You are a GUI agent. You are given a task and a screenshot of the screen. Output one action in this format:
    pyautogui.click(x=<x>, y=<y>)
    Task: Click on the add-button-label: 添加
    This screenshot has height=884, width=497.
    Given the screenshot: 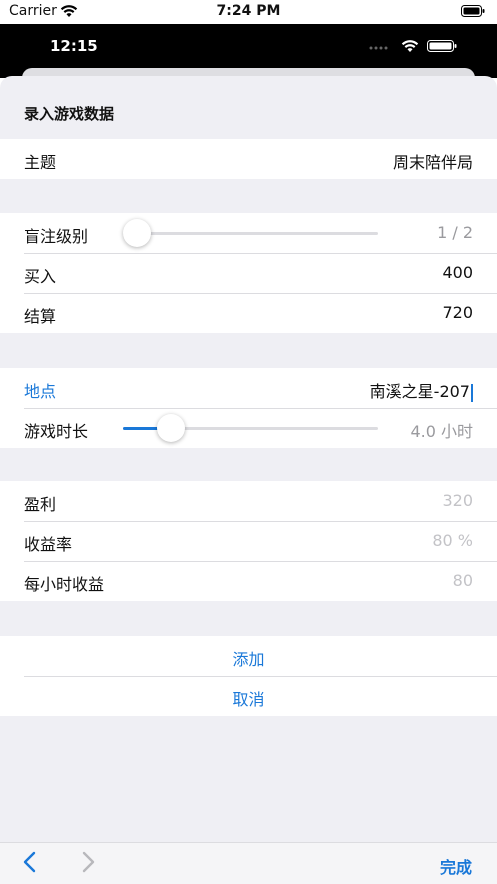 What is the action you would take?
    pyautogui.click(x=248, y=659)
    